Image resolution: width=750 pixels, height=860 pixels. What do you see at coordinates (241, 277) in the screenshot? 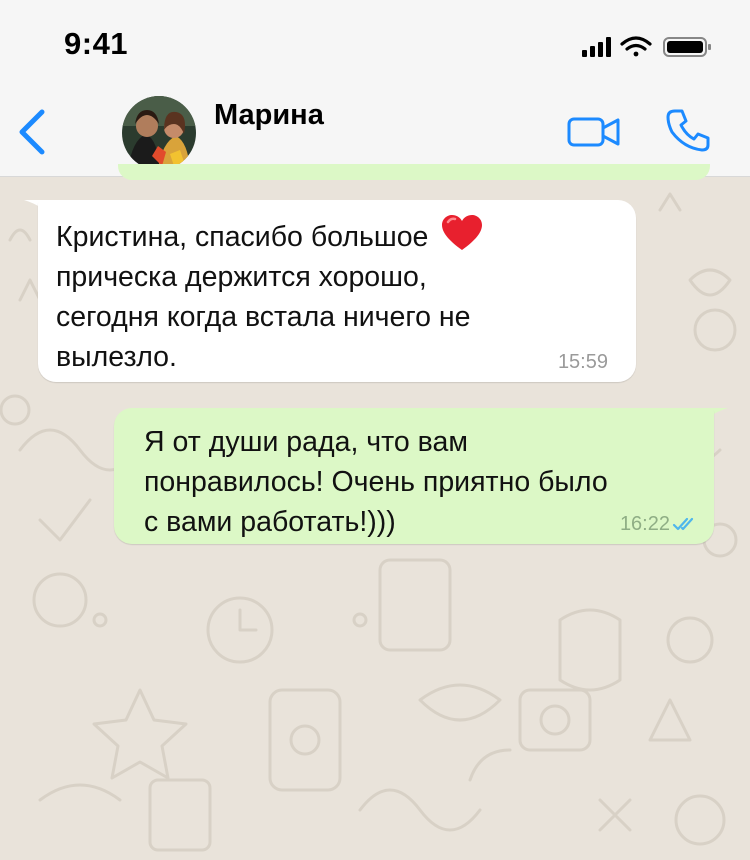
I see `message-line: прическа держится хорошо,` at bounding box center [241, 277].